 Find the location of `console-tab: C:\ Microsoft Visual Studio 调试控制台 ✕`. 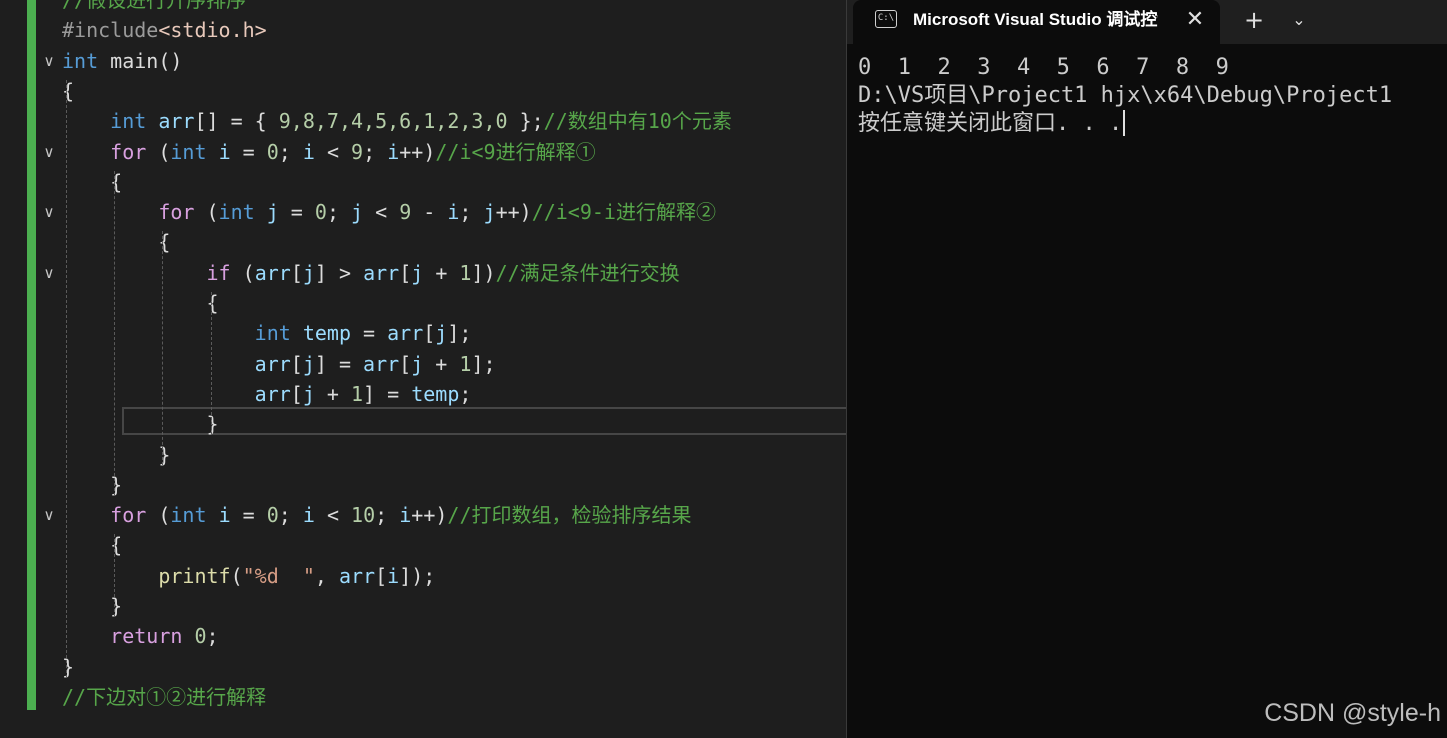

console-tab: C:\ Microsoft Visual Studio 调试控制台 ✕ is located at coordinates (1036, 22).